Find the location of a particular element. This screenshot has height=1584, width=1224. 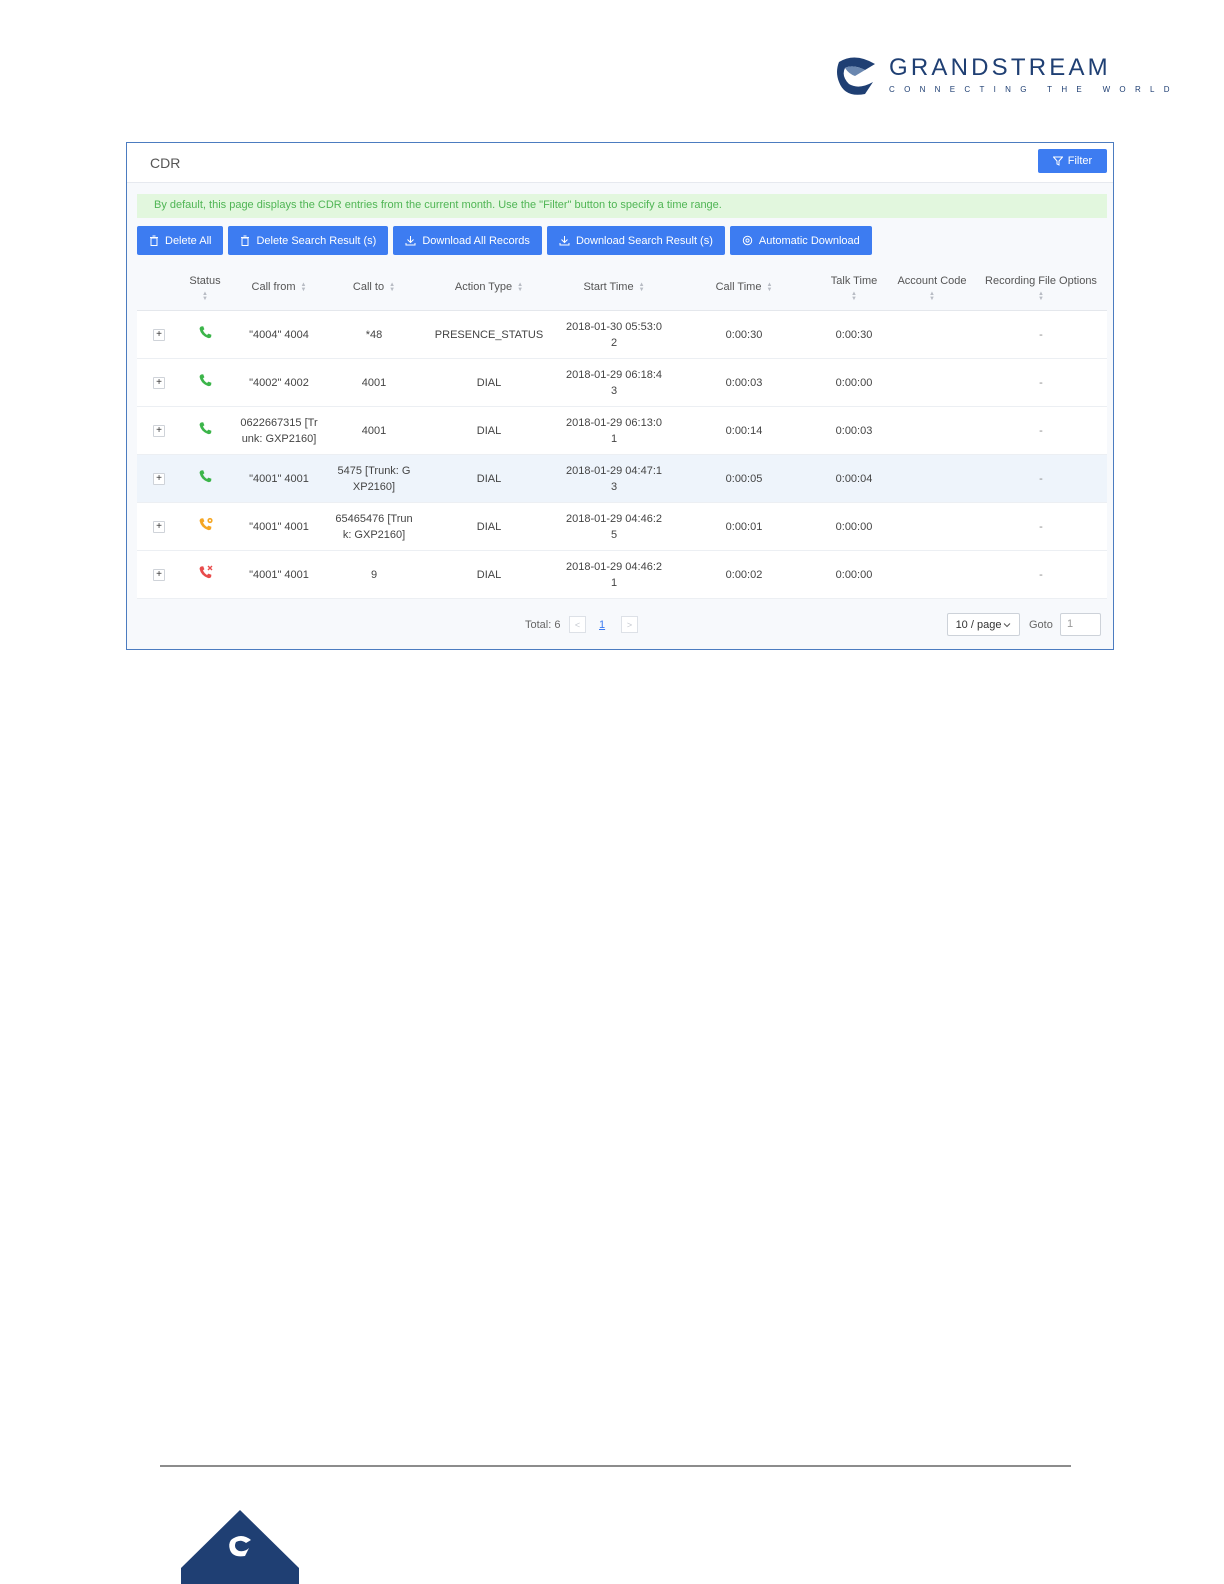

cell-call-time: 0:00:05 is located at coordinates (744, 479).